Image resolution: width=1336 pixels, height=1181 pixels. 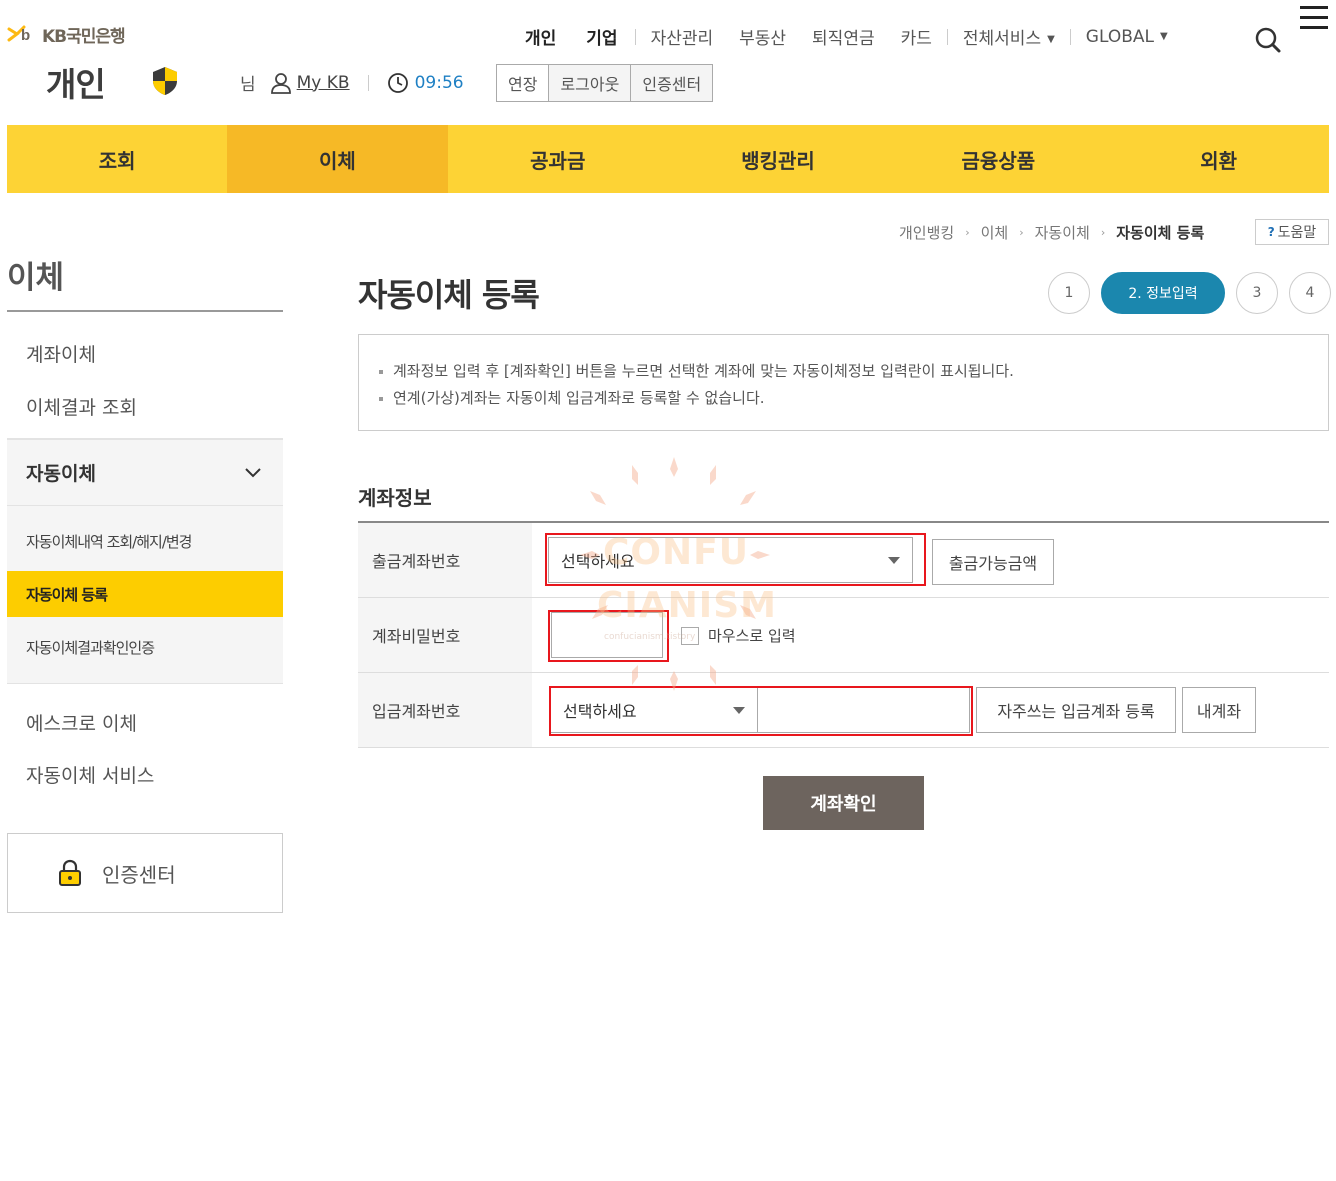 I want to click on lnb-sub-auto-register: 자동이체 등록, so click(x=145, y=594).